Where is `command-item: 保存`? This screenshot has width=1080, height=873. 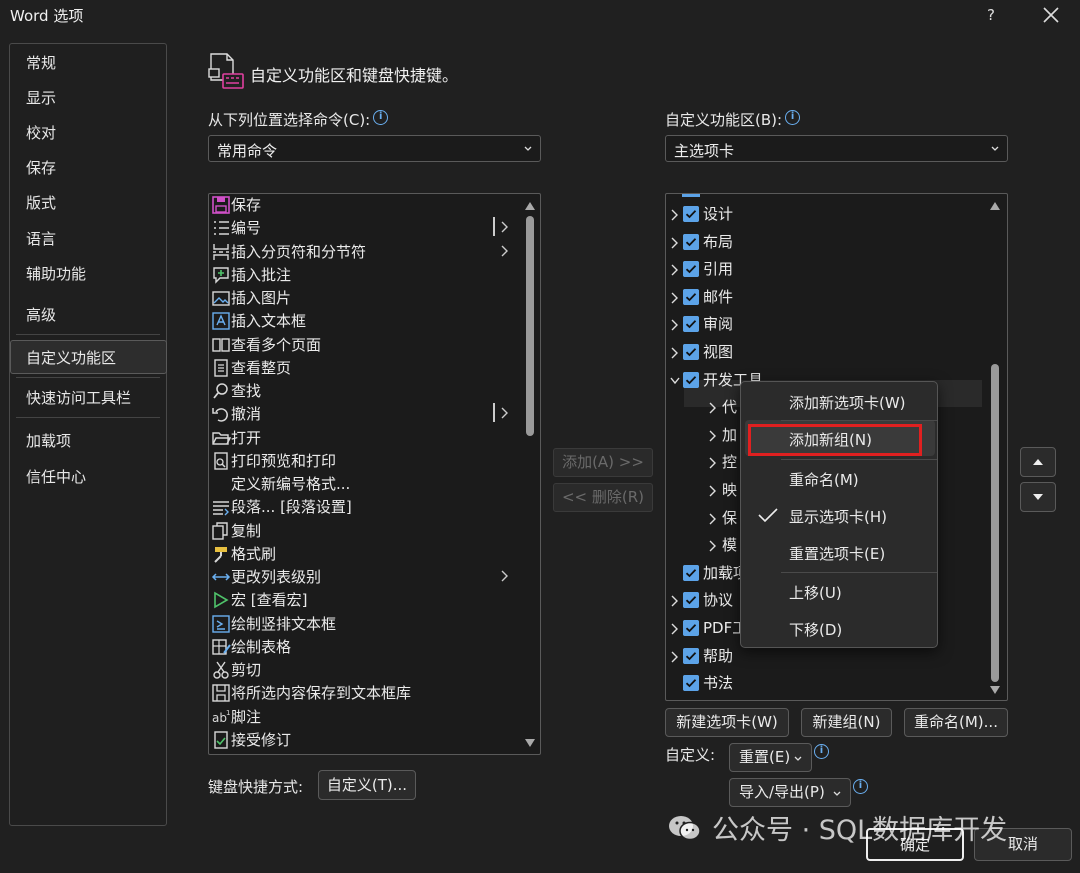 command-item: 保存 is located at coordinates (359, 205).